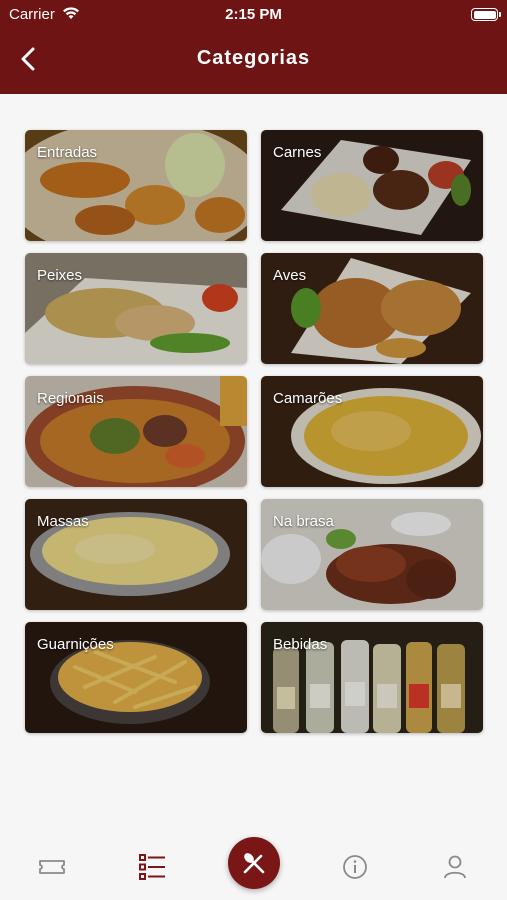  I want to click on category-card-na-brasa: Na brasa, so click(372, 554).